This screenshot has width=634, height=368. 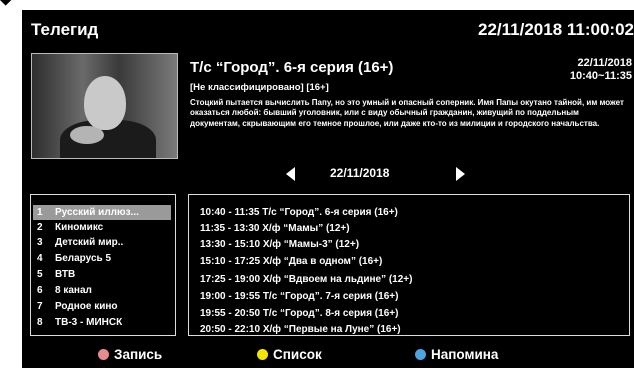 I want to click on channel-number: 8, so click(x=40, y=322).